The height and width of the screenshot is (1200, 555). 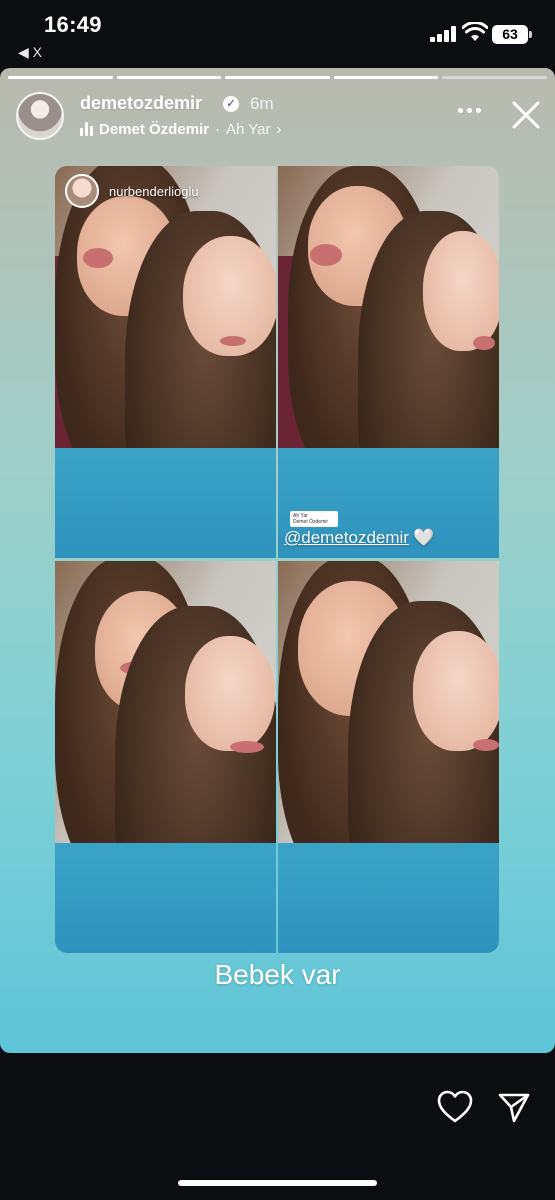 What do you see at coordinates (277, 1183) in the screenshot?
I see `home-indicator` at bounding box center [277, 1183].